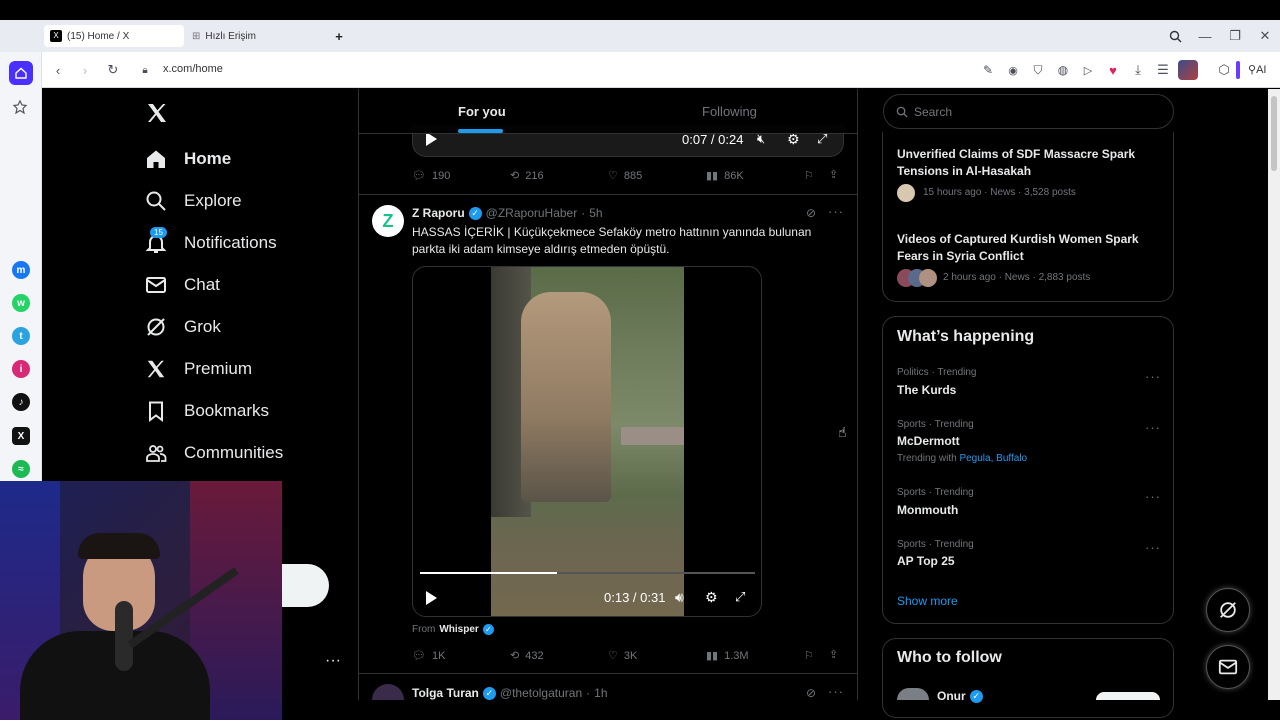 The image size is (1280, 720). I want to click on views-button: ▮▮ 86K, so click(725, 176).